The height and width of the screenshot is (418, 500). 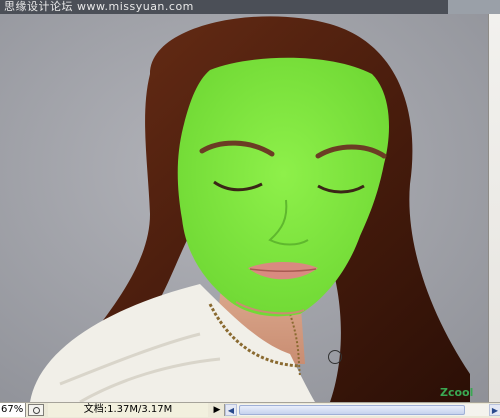 I want to click on window-edge, so click(x=474, y=7).